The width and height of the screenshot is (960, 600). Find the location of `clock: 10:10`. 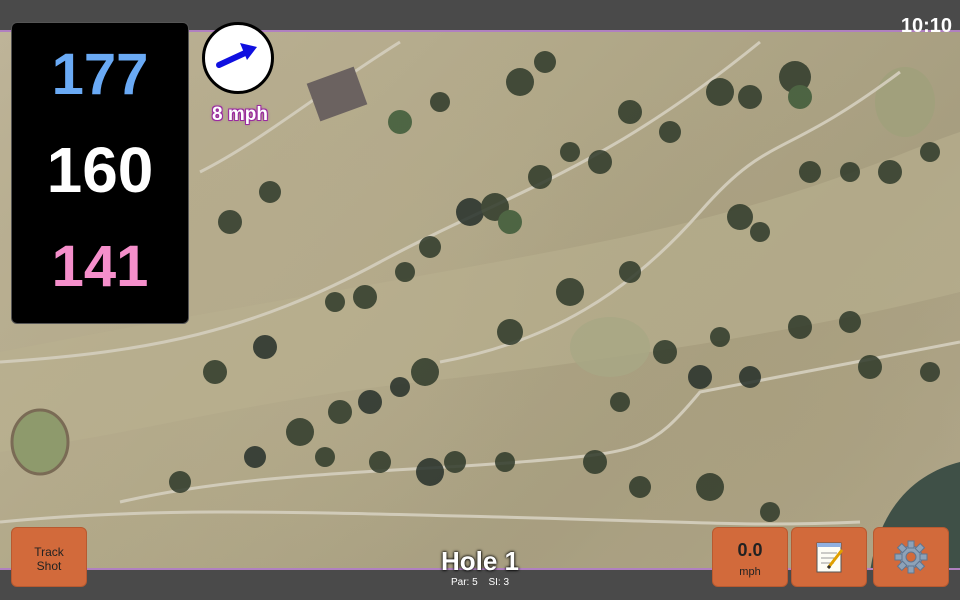

clock: 10:10 is located at coordinates (926, 26).